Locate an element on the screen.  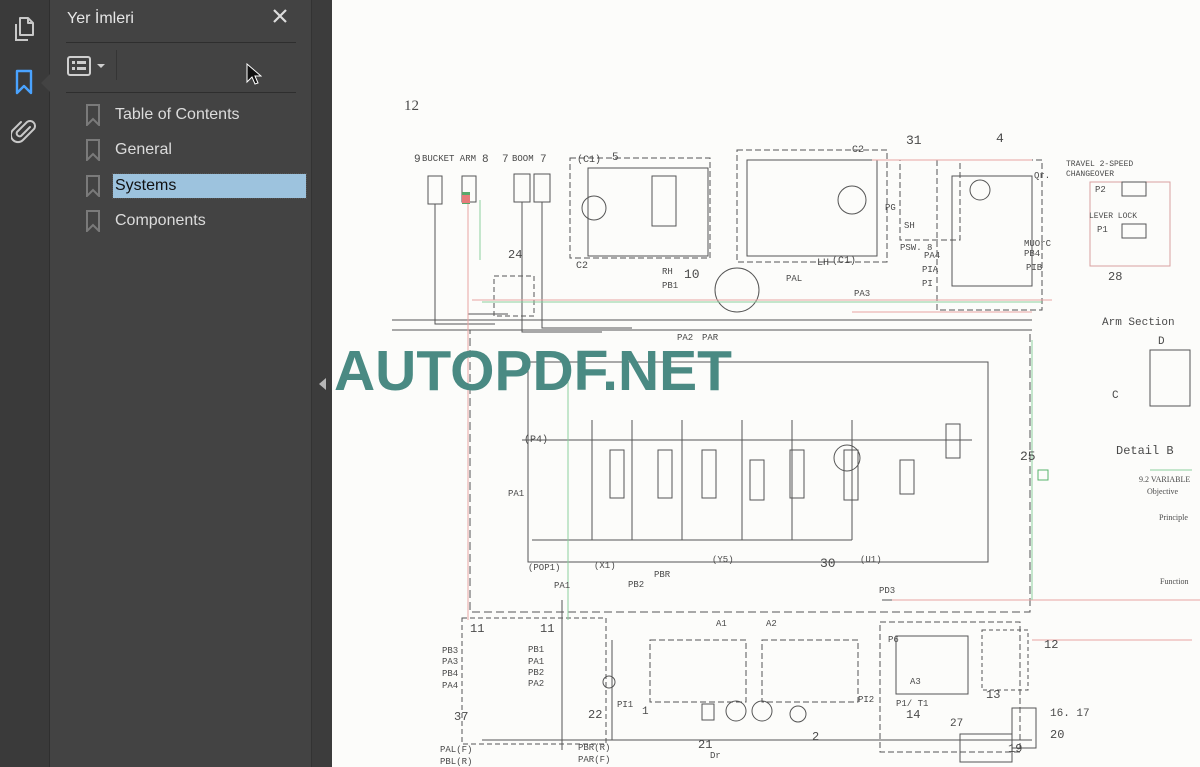
close-panel-button is located at coordinates (280, 16).